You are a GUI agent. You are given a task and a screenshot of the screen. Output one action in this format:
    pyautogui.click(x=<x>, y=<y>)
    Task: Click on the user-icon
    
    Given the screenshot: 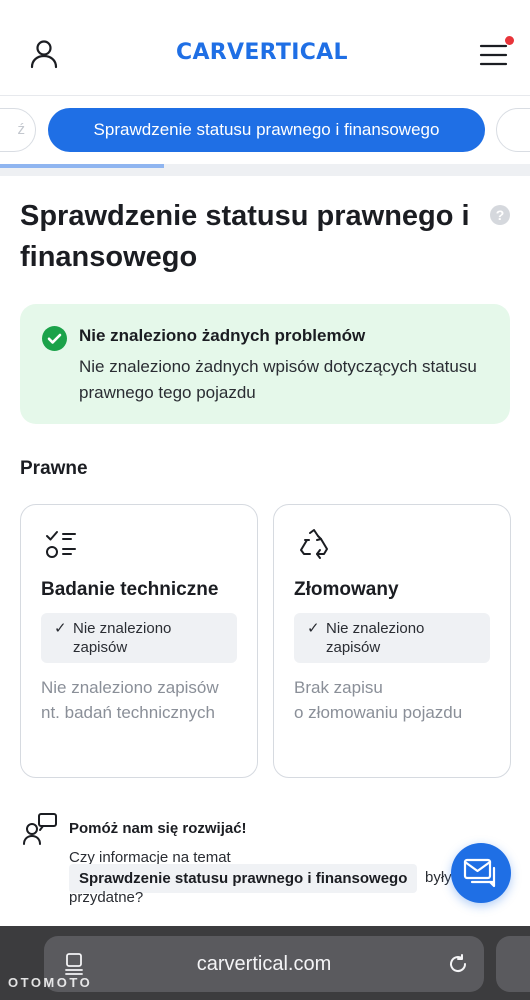 What is the action you would take?
    pyautogui.click(x=44, y=54)
    